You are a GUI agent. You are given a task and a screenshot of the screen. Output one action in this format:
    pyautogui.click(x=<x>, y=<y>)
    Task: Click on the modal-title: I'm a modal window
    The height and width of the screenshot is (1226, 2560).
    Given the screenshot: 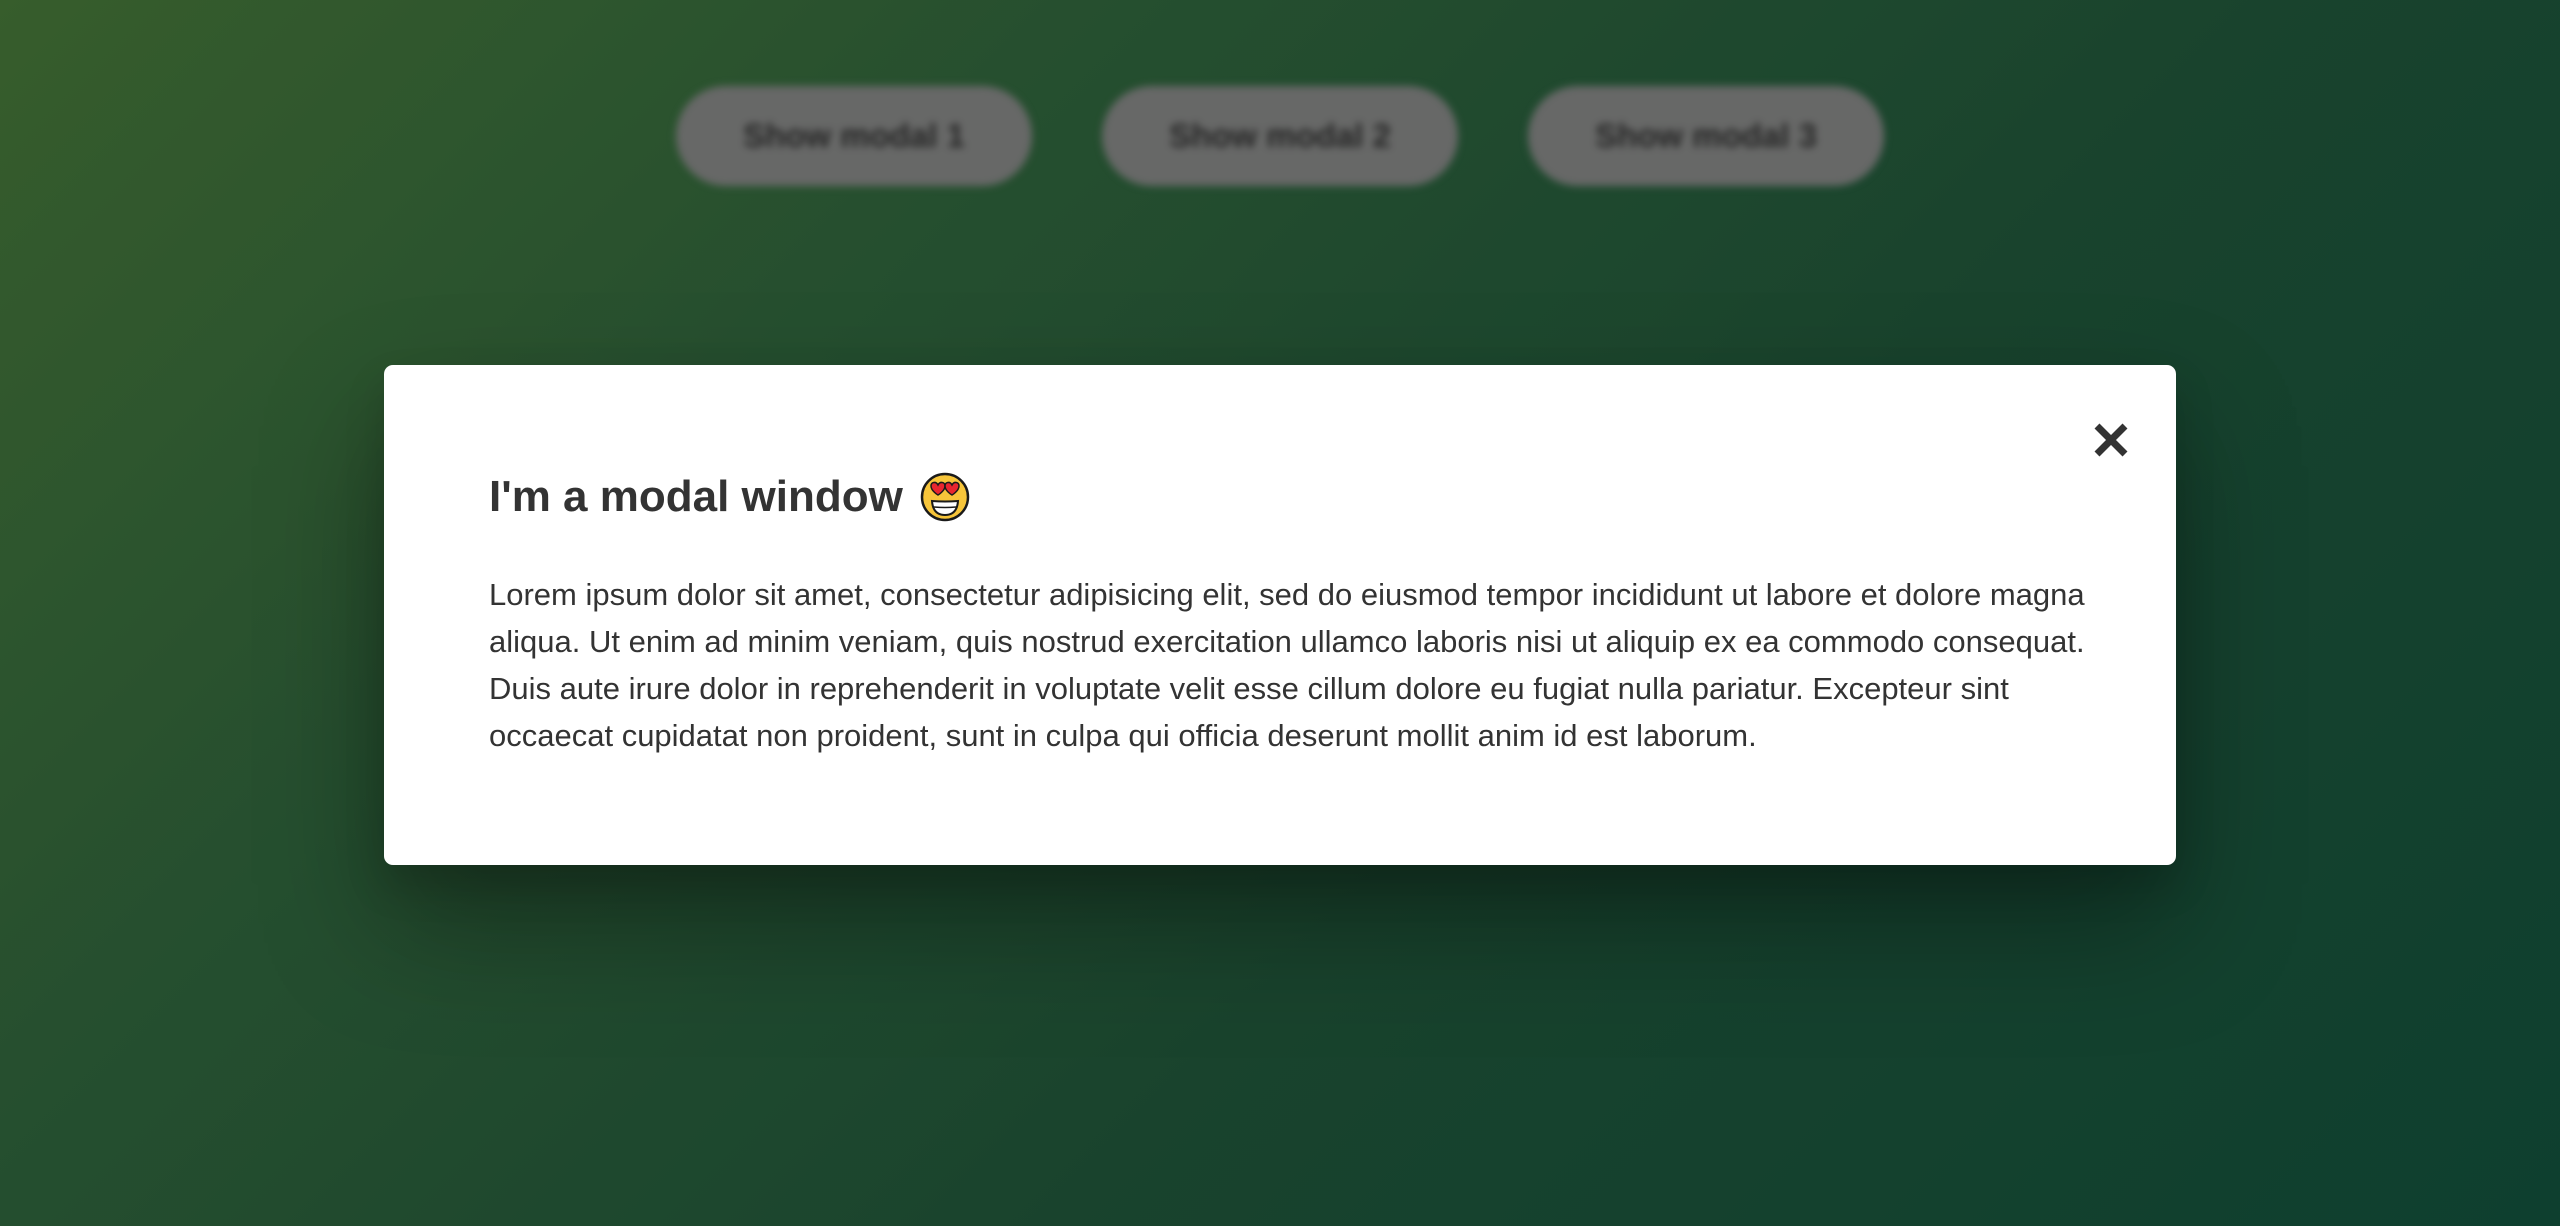 What is the action you would take?
    pyautogui.click(x=730, y=497)
    